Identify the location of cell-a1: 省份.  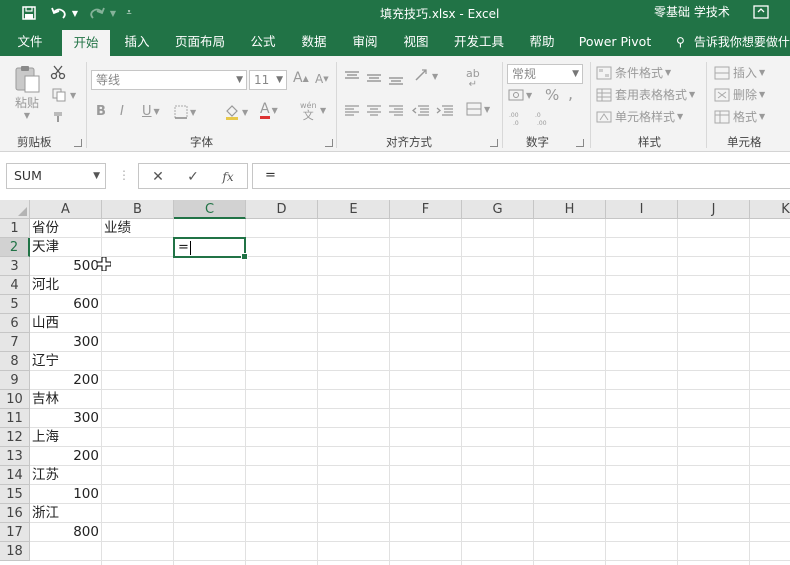
(66, 228).